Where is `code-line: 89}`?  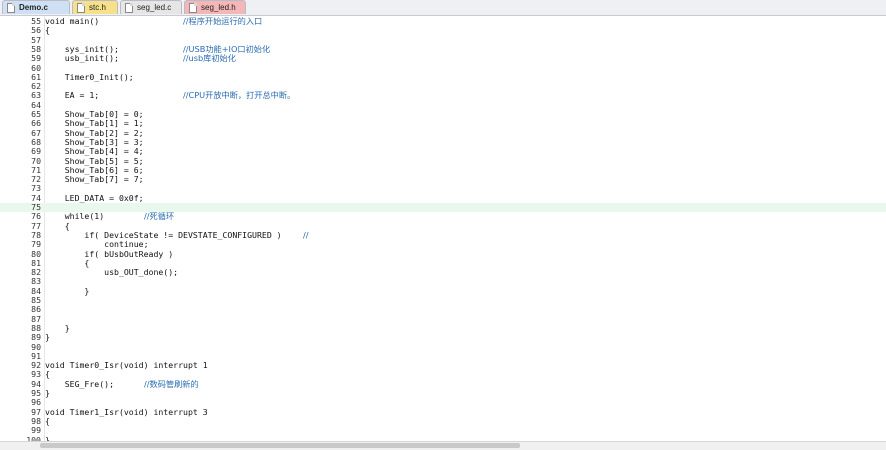 code-line: 89} is located at coordinates (443, 337).